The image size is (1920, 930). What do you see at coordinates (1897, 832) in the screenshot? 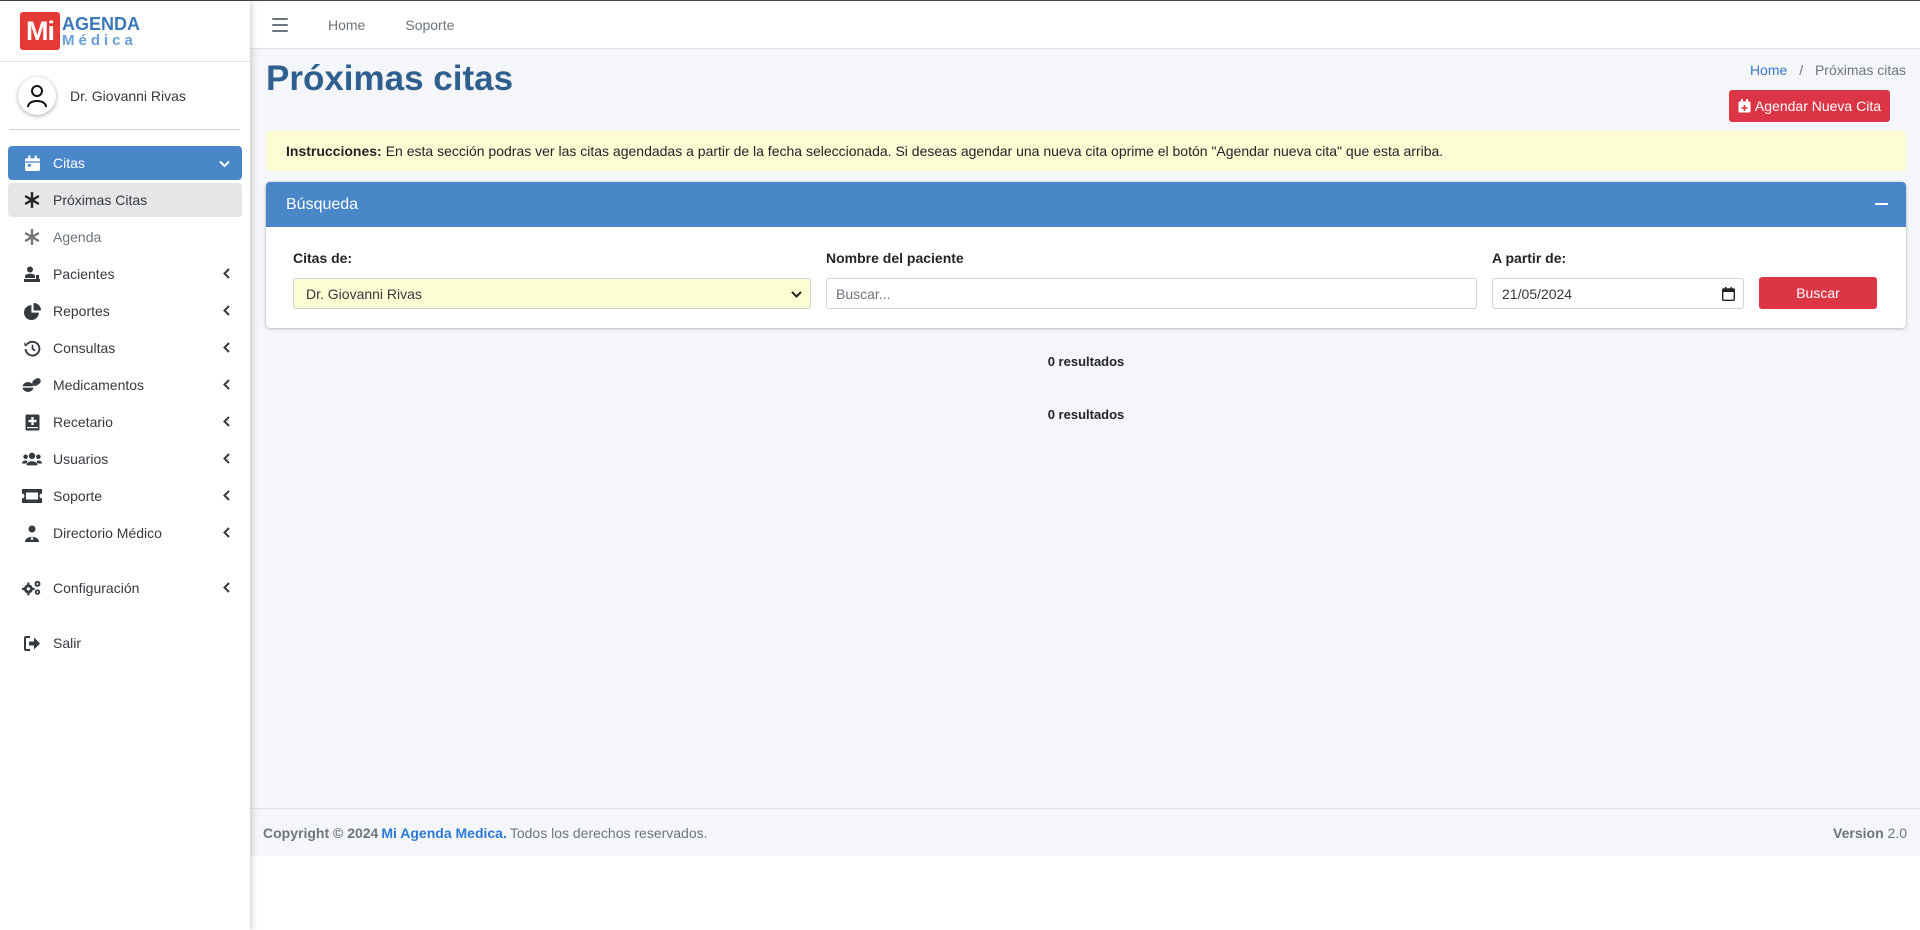
I see `footer-version-value: 2.0` at bounding box center [1897, 832].